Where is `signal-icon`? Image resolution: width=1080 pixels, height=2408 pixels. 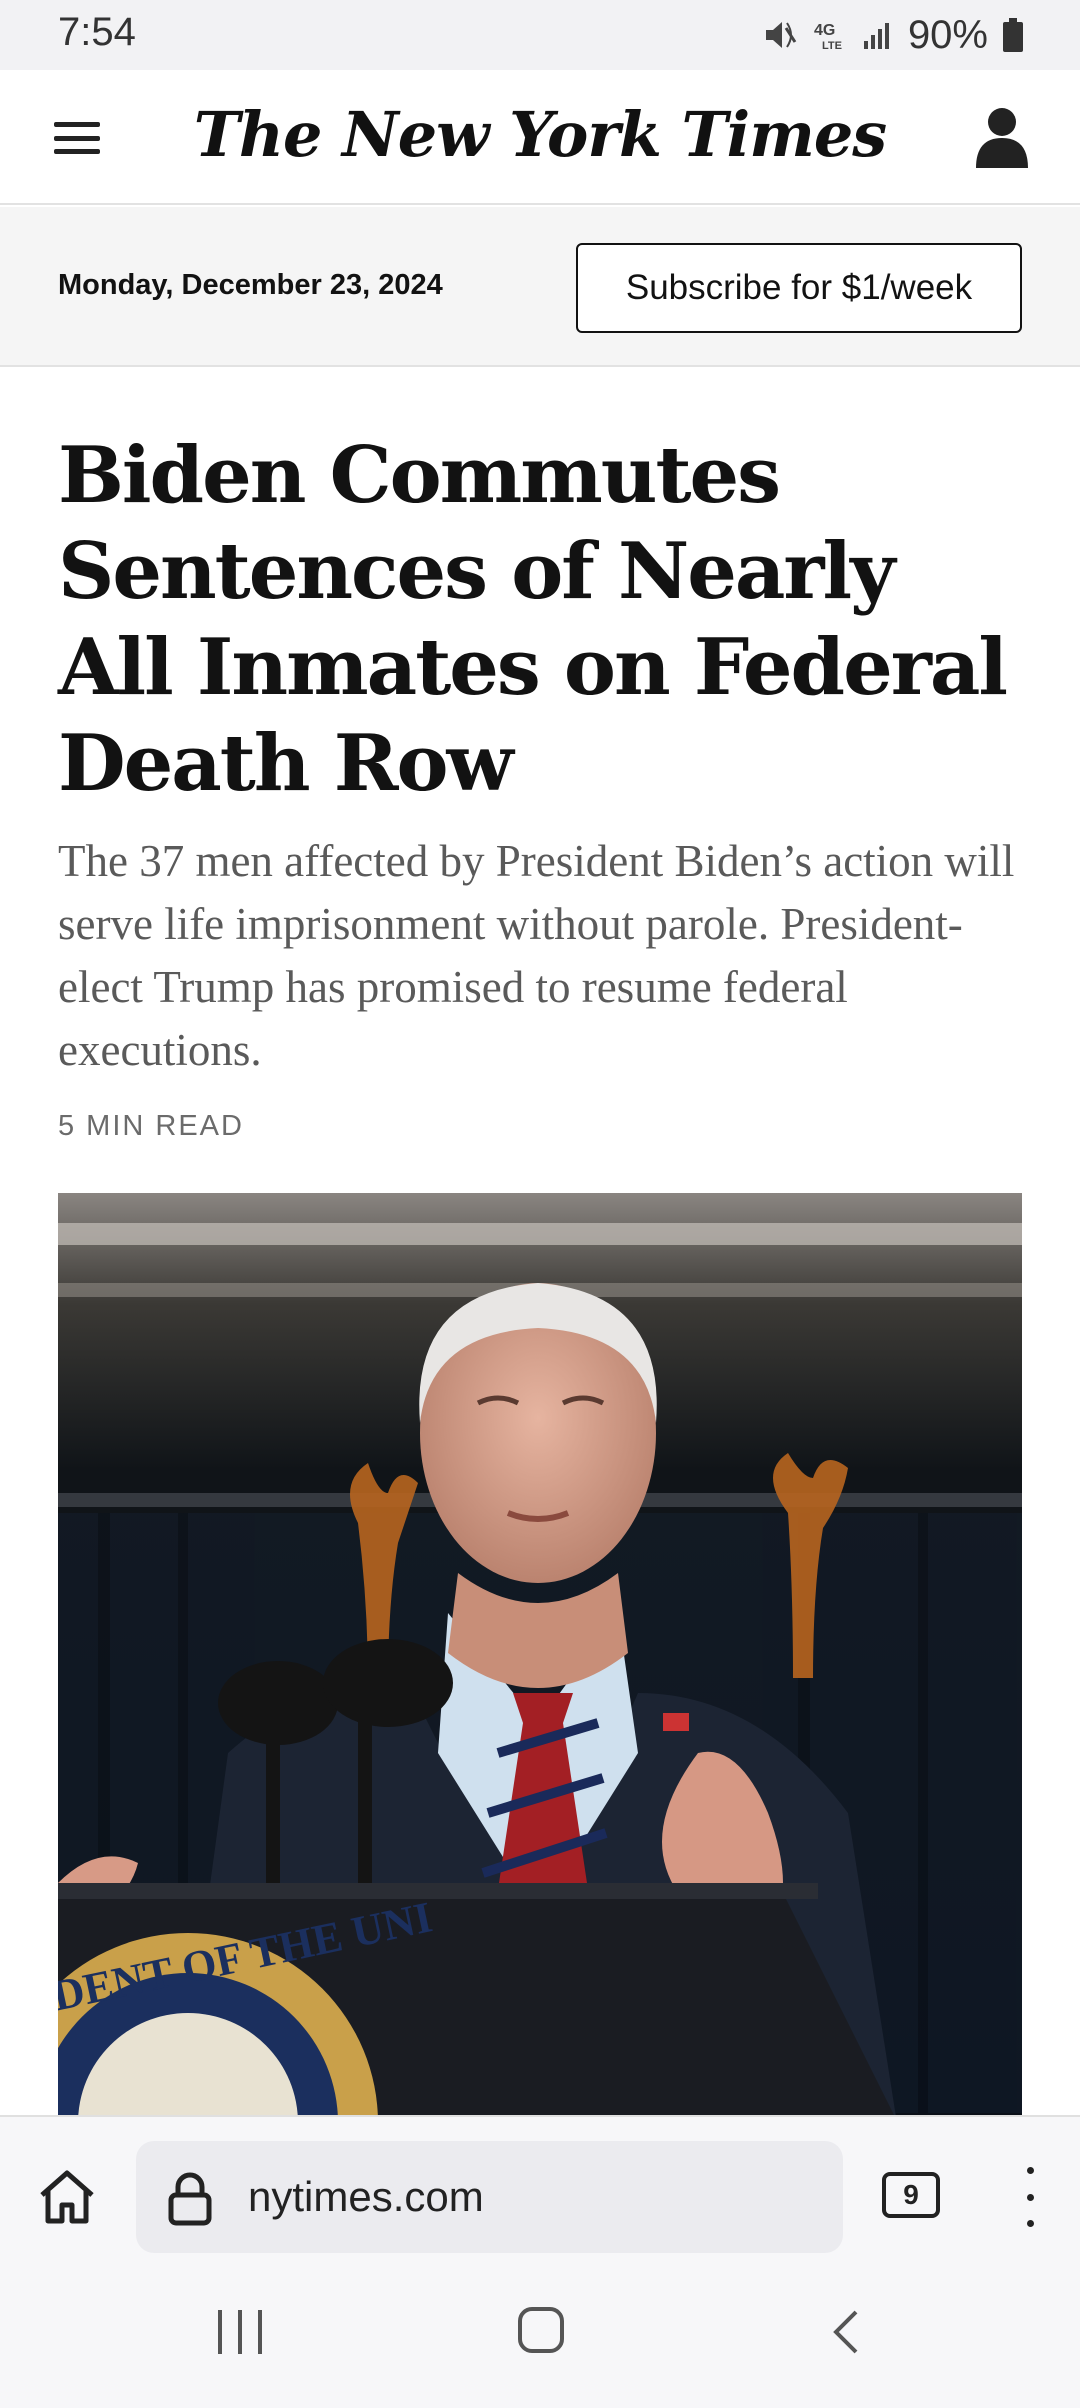
signal-icon is located at coordinates (876, 36).